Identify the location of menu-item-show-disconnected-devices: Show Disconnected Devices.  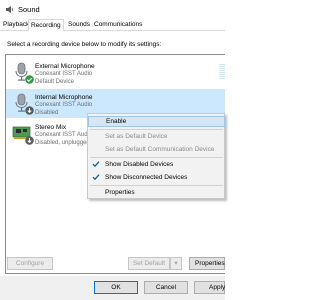
(156, 177).